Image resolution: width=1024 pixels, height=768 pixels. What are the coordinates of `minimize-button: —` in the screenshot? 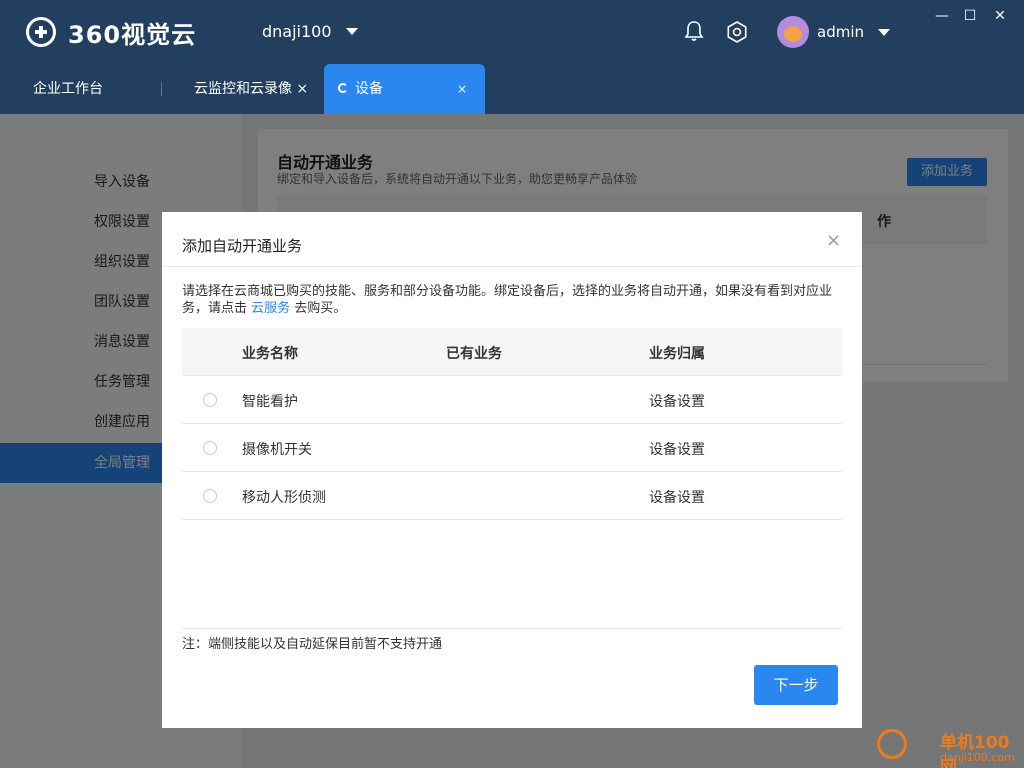 It's located at (942, 16).